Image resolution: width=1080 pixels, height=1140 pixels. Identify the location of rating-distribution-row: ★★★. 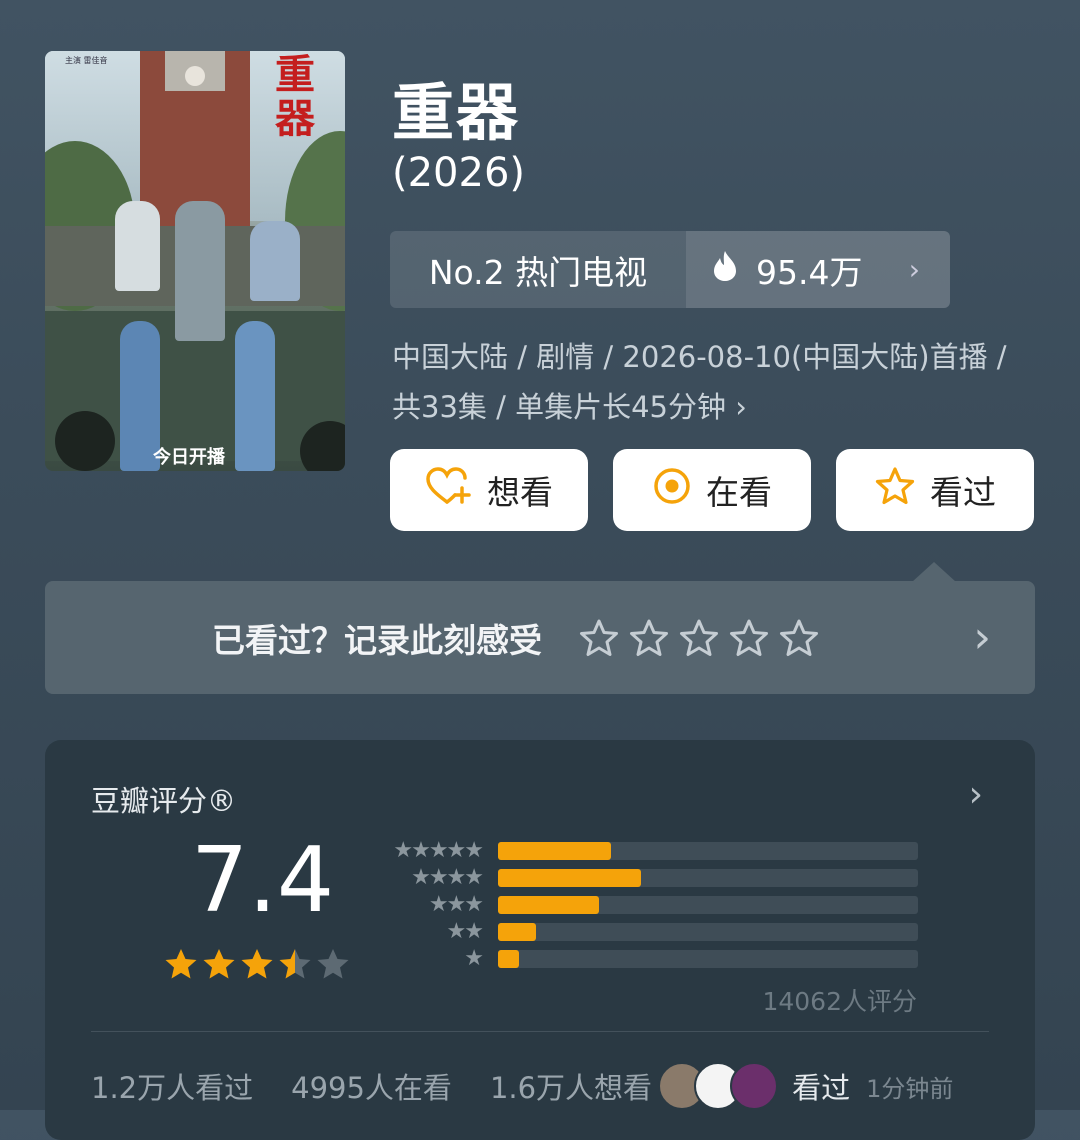
(645, 904).